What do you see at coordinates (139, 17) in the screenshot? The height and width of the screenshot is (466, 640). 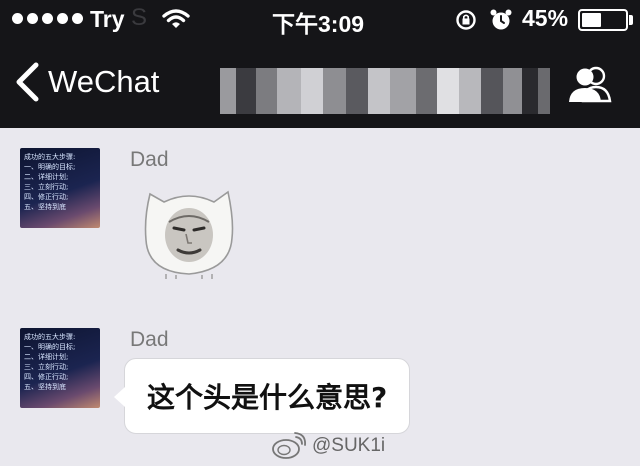 I see `carrier-suffix: S` at bounding box center [139, 17].